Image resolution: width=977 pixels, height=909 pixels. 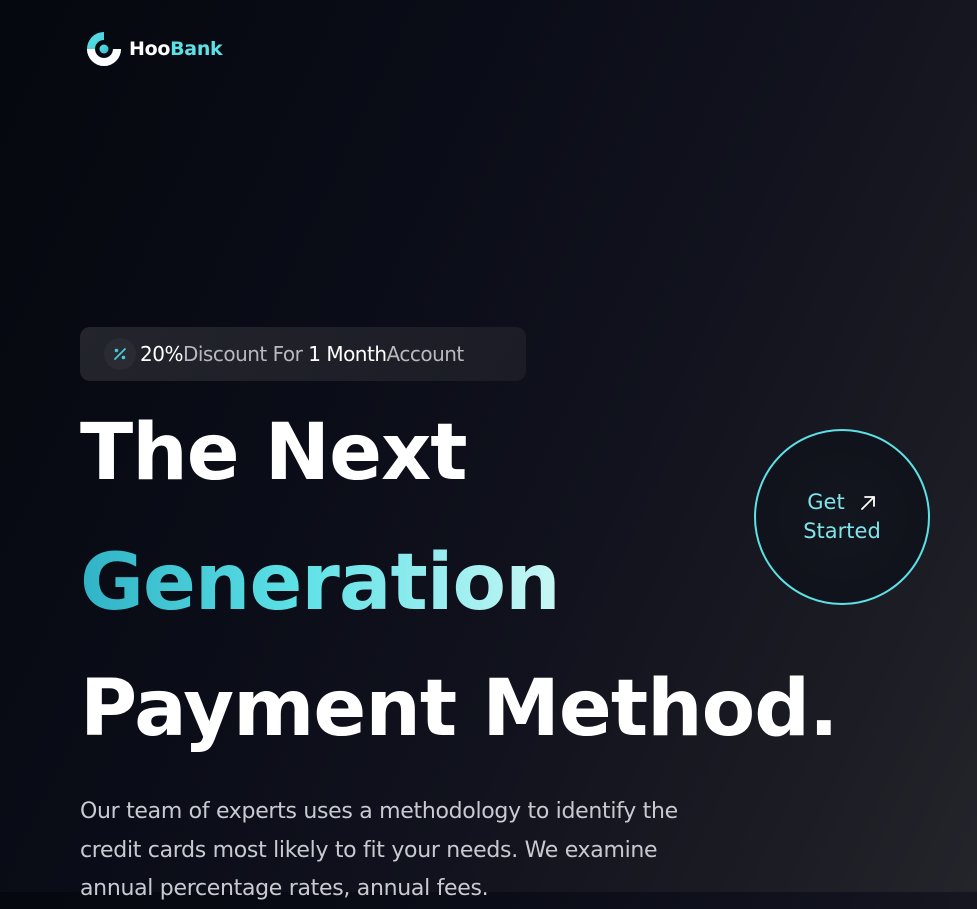 I want to click on hero-heading-line-1: The Next, so click(x=274, y=453).